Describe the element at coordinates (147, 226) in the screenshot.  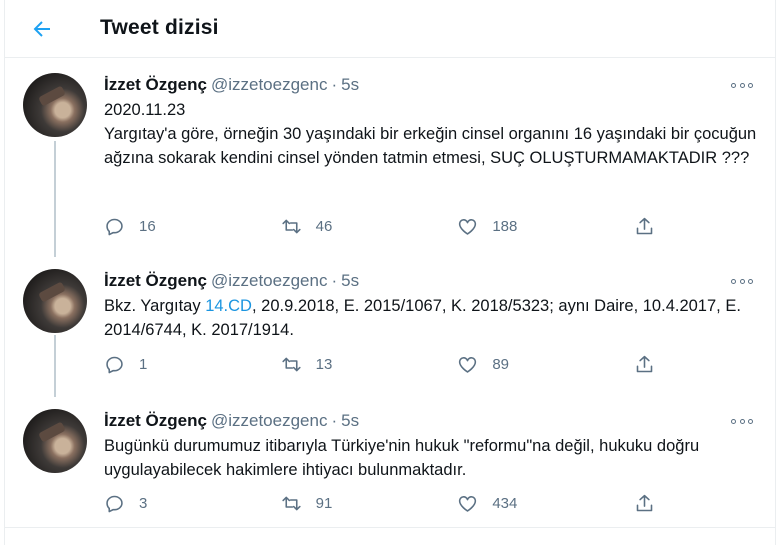
I see `reply-count: 16` at that location.